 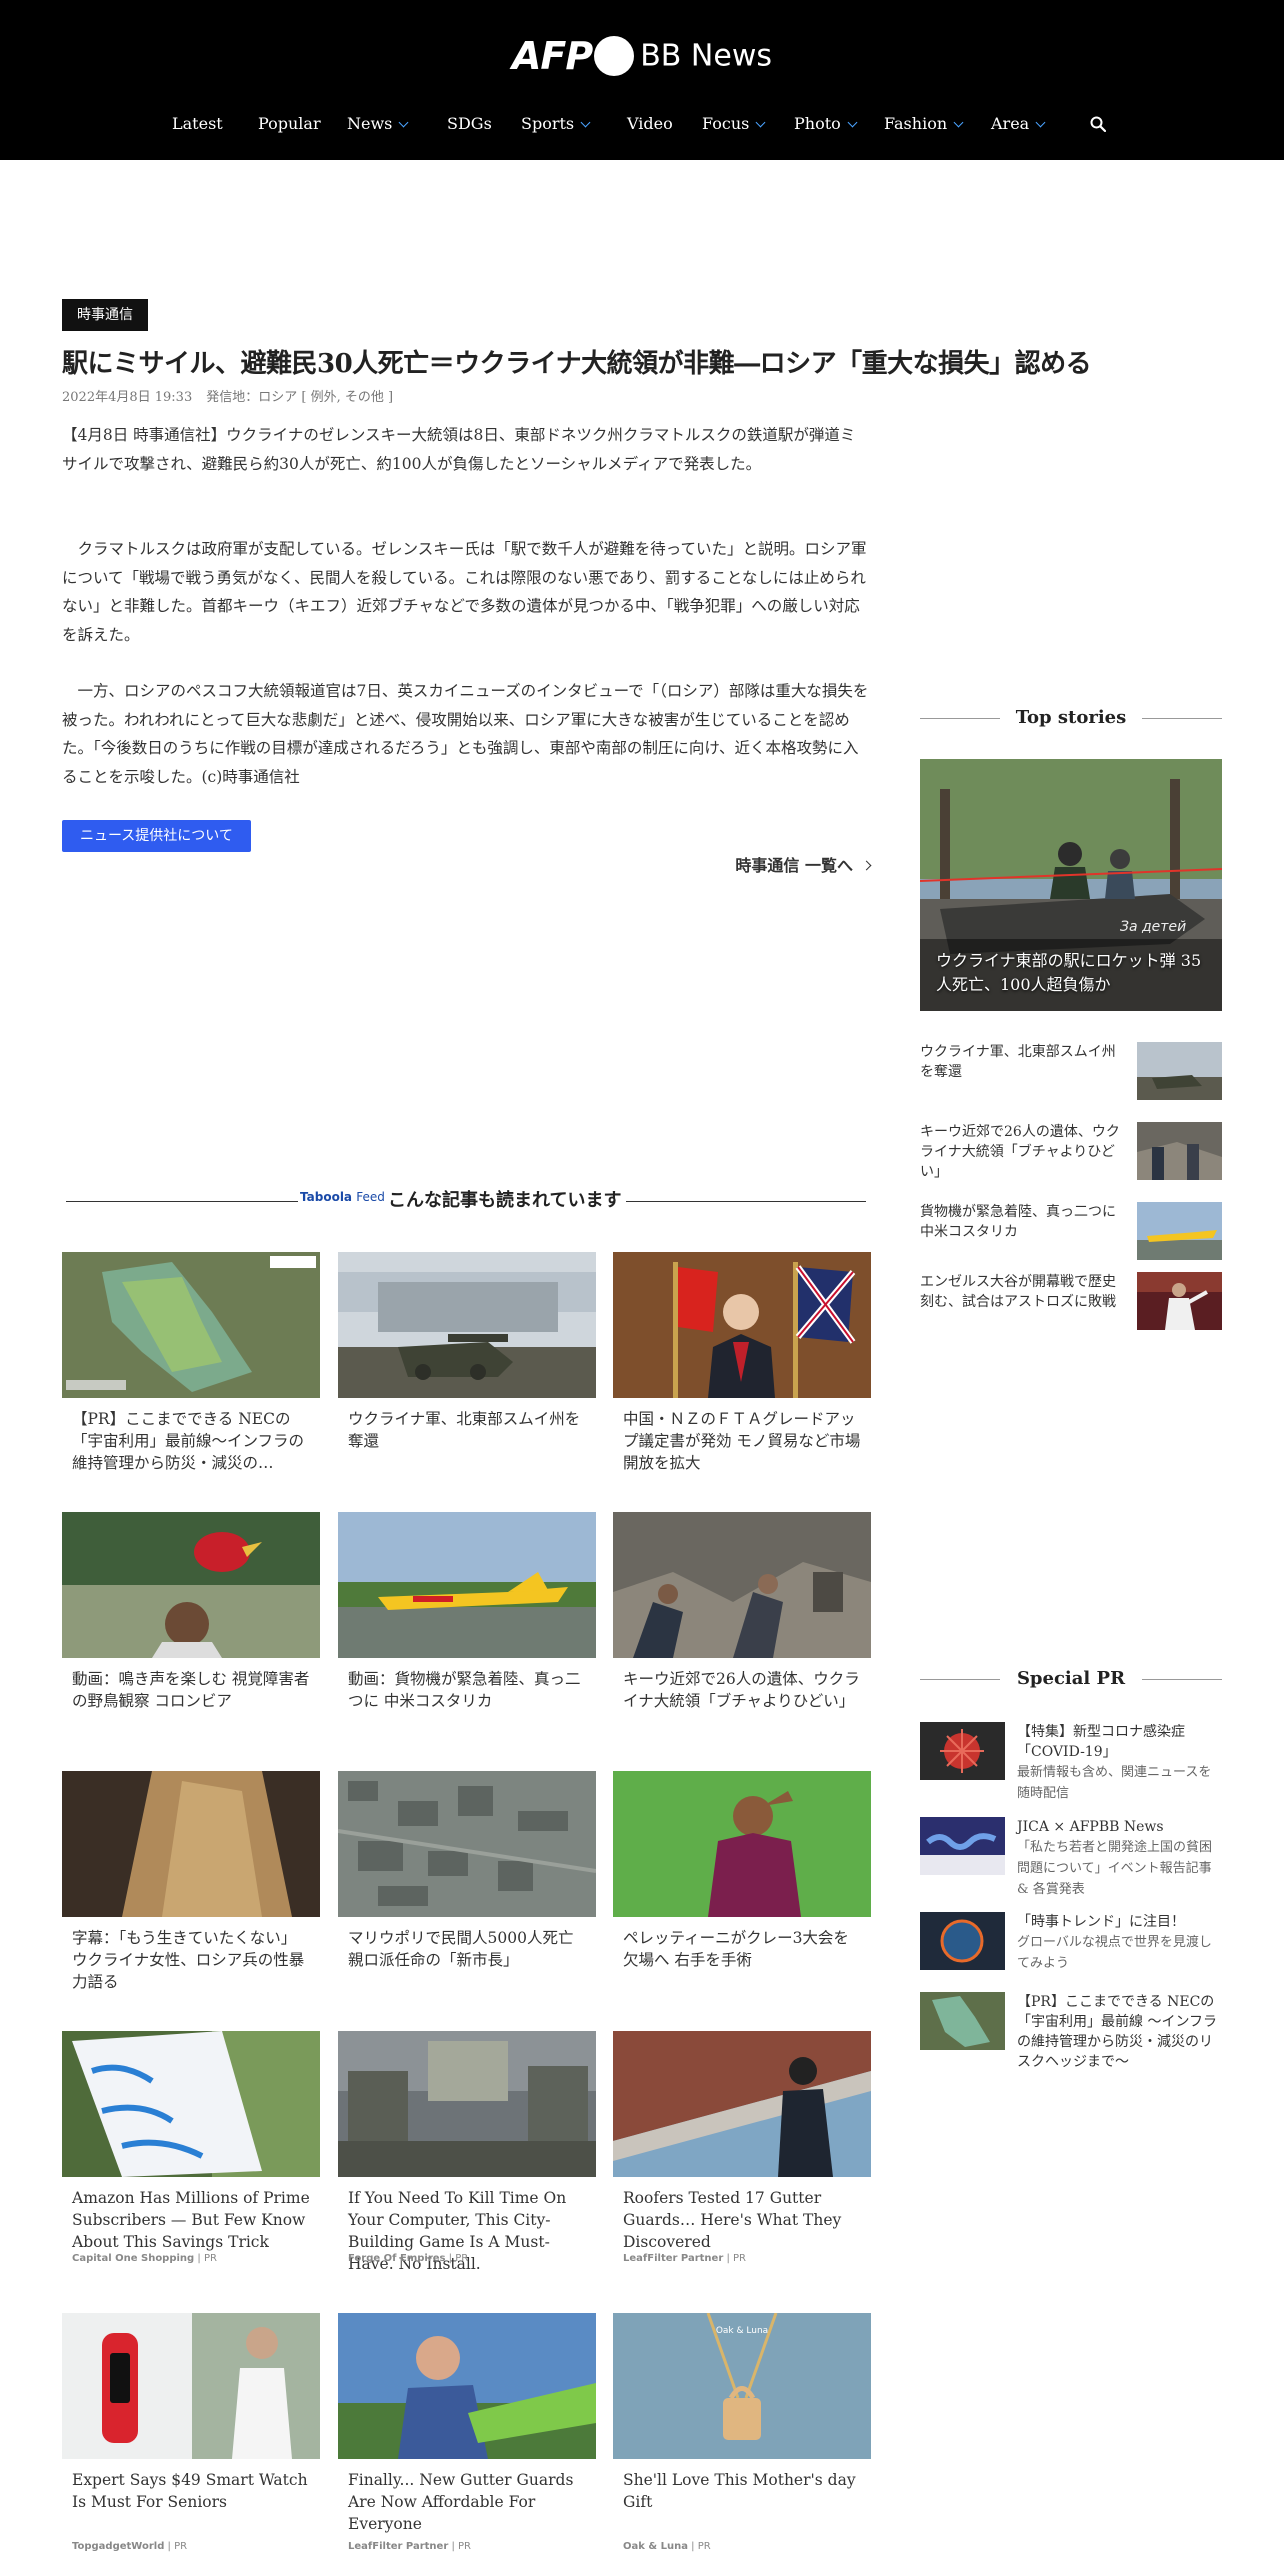 What do you see at coordinates (1018, 1222) in the screenshot?
I see `top-story-title: 貨物機が緊急着陸、真っ二つに 中米コスタリカ` at bounding box center [1018, 1222].